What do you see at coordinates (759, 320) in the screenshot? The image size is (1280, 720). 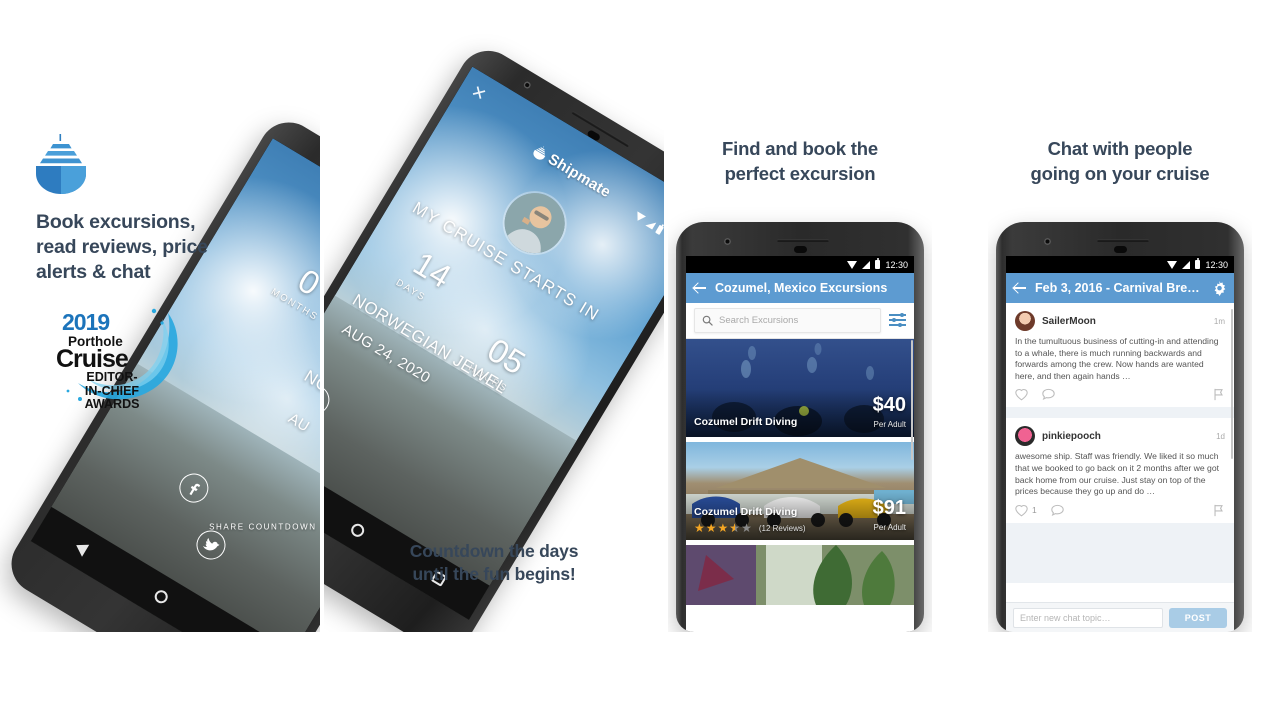 I see `search-placeholder: Search Excursions` at bounding box center [759, 320].